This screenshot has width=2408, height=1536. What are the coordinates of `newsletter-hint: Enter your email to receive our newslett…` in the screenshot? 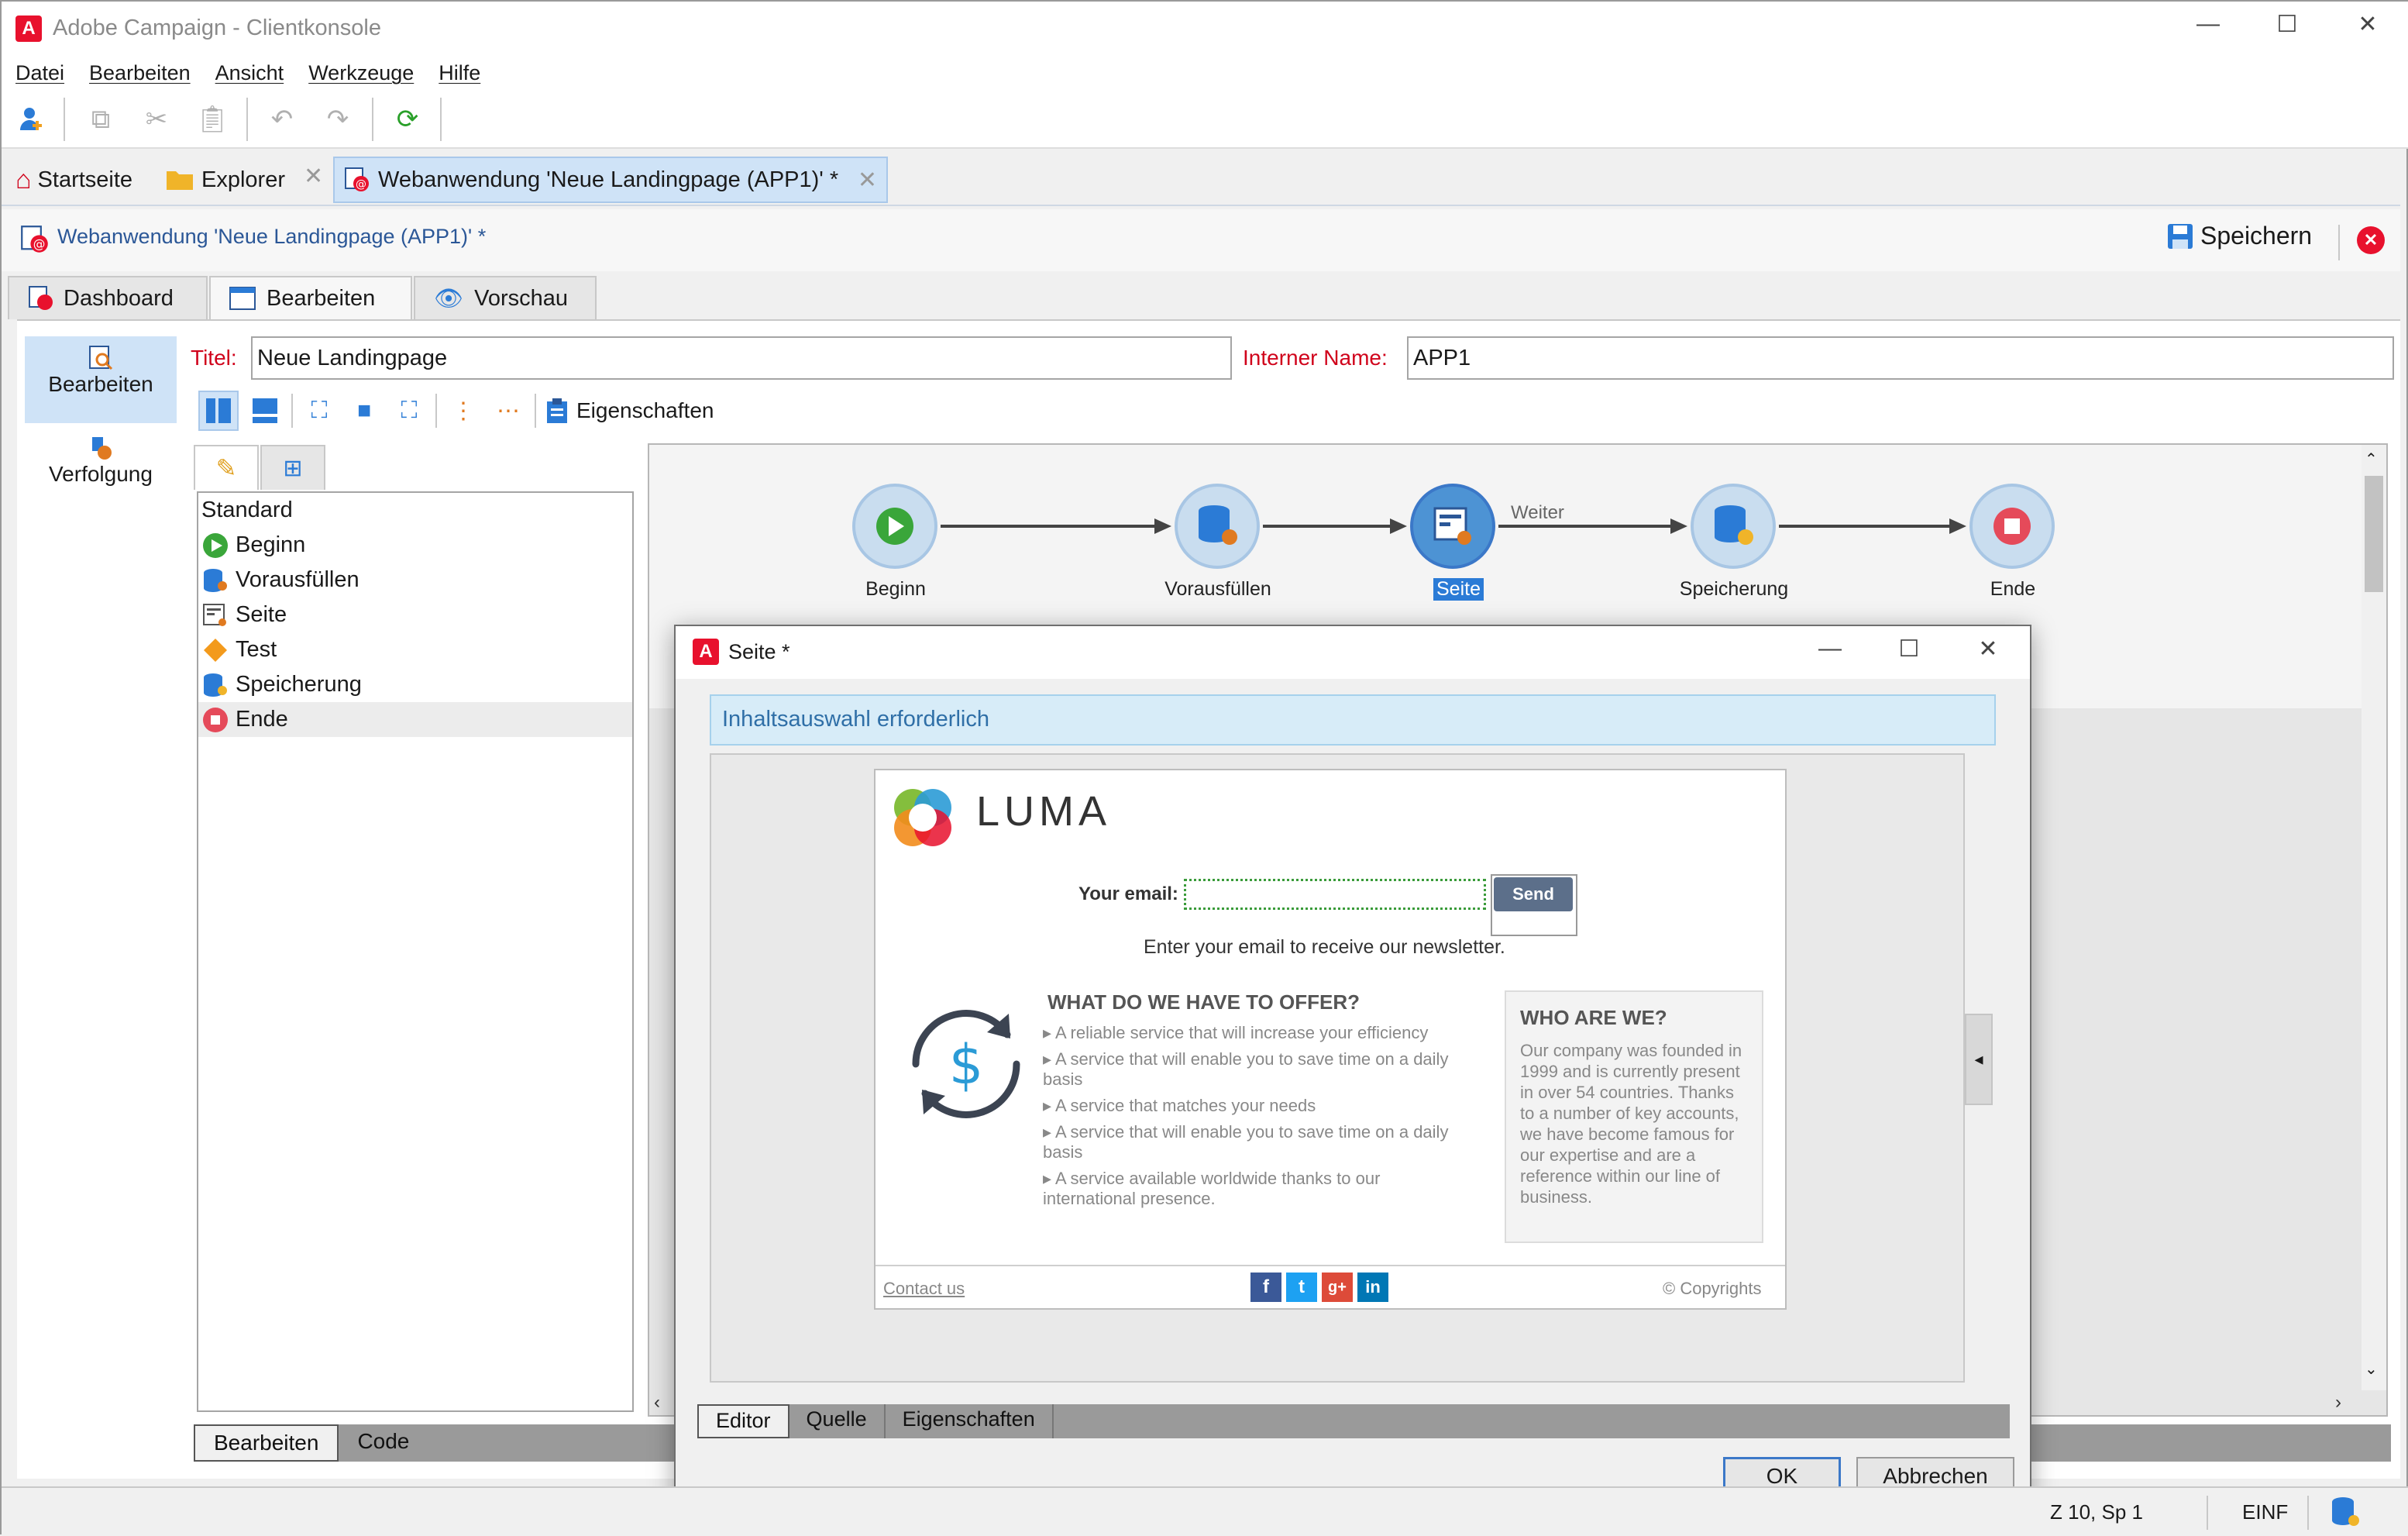 It's located at (1324, 947).